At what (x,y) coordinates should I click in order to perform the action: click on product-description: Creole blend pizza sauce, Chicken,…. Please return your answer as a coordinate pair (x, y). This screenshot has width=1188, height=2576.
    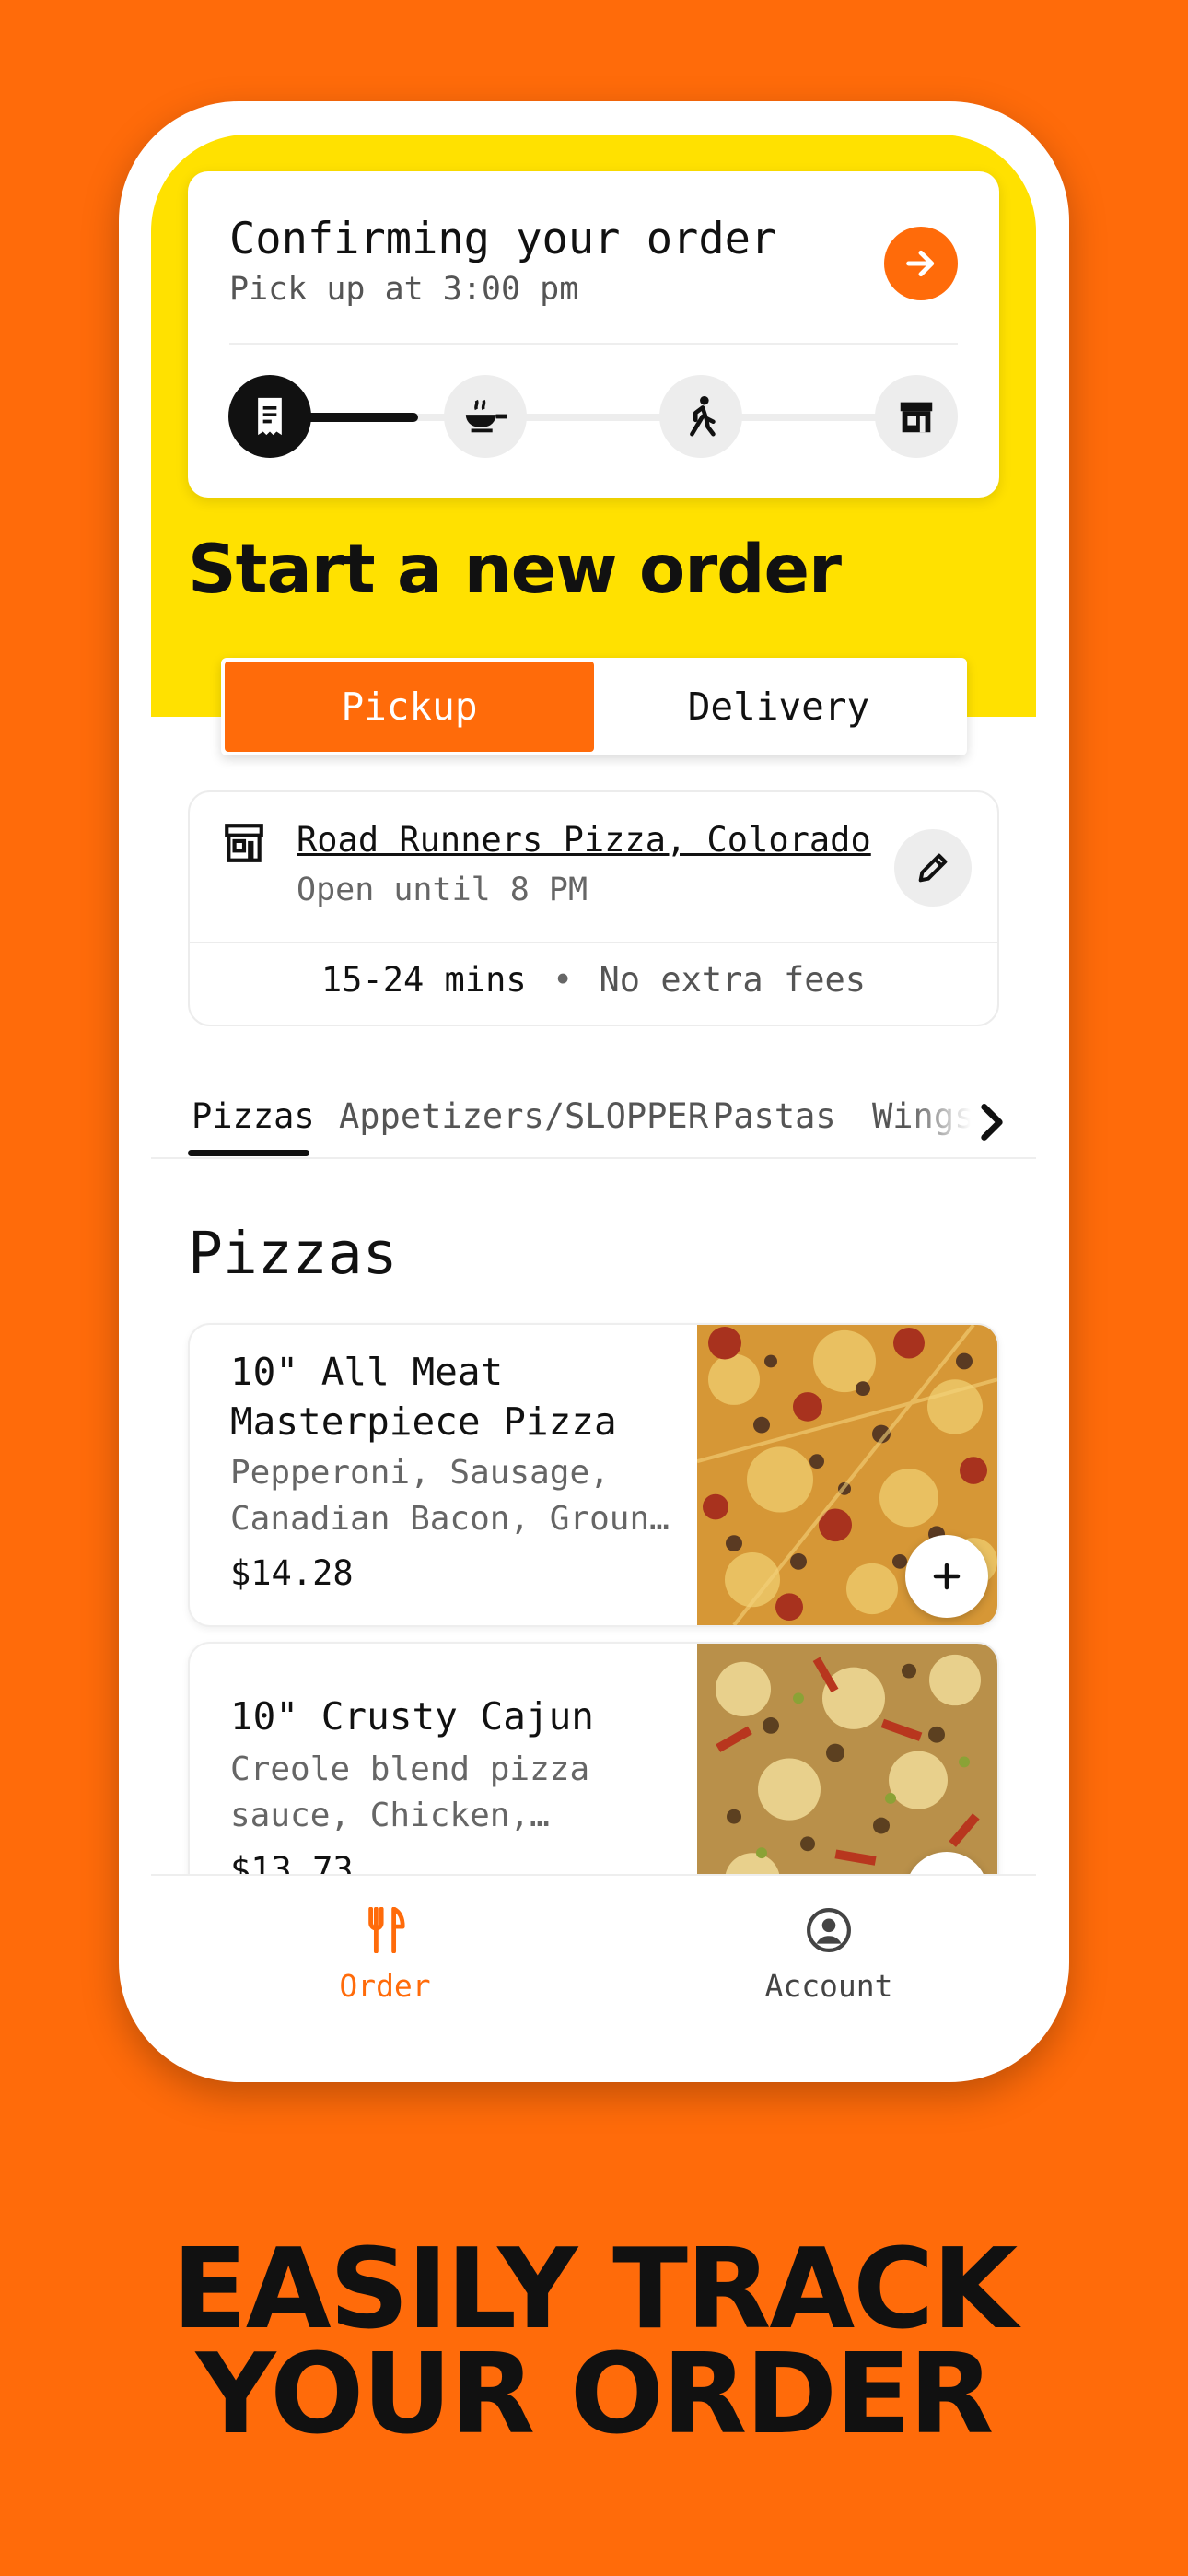
    Looking at the image, I should click on (410, 1792).